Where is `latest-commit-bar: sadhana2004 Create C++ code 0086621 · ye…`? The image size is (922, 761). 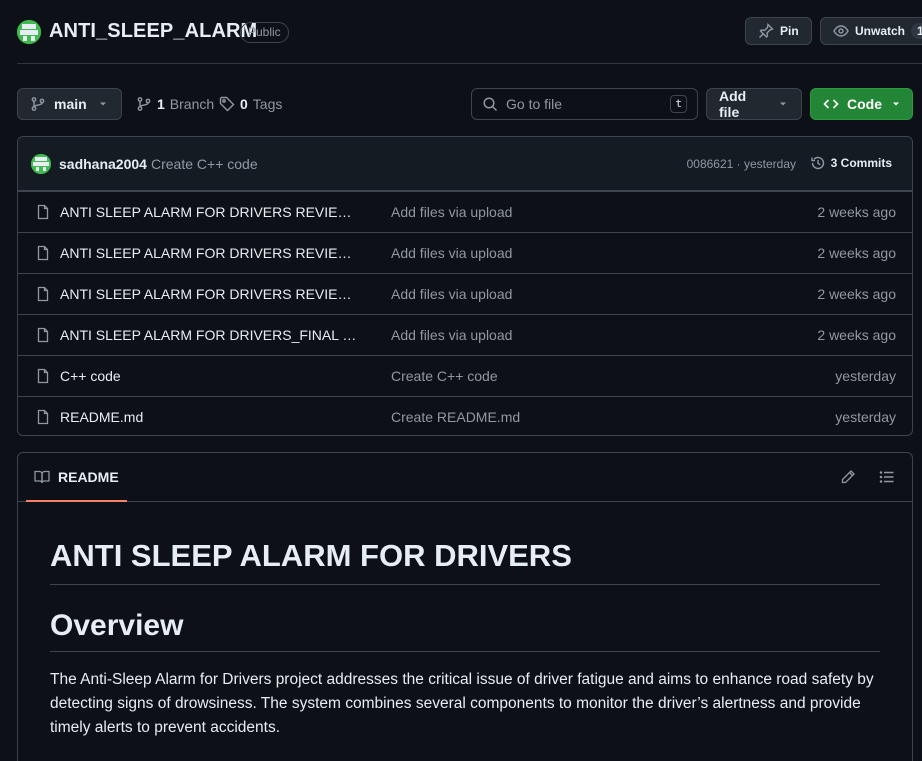 latest-commit-bar: sadhana2004 Create C++ code 0086621 · ye… is located at coordinates (465, 164).